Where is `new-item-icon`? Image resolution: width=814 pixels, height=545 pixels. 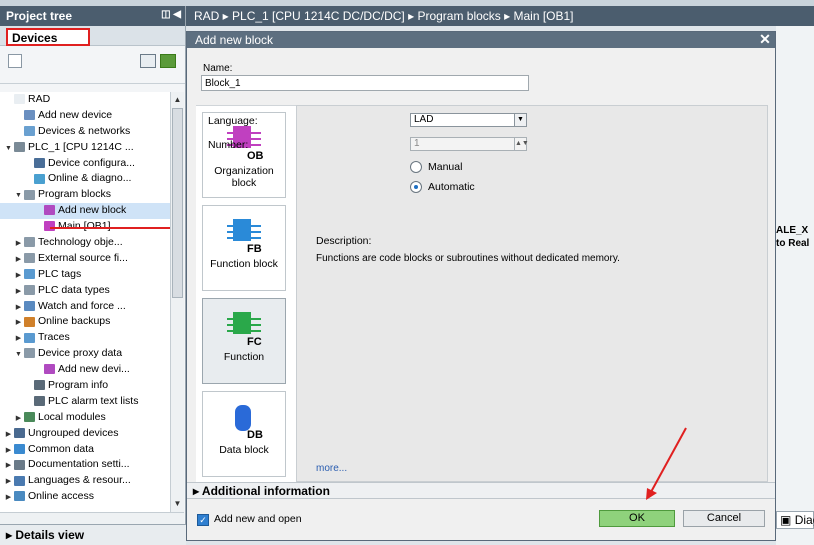 new-item-icon is located at coordinates (15, 61).